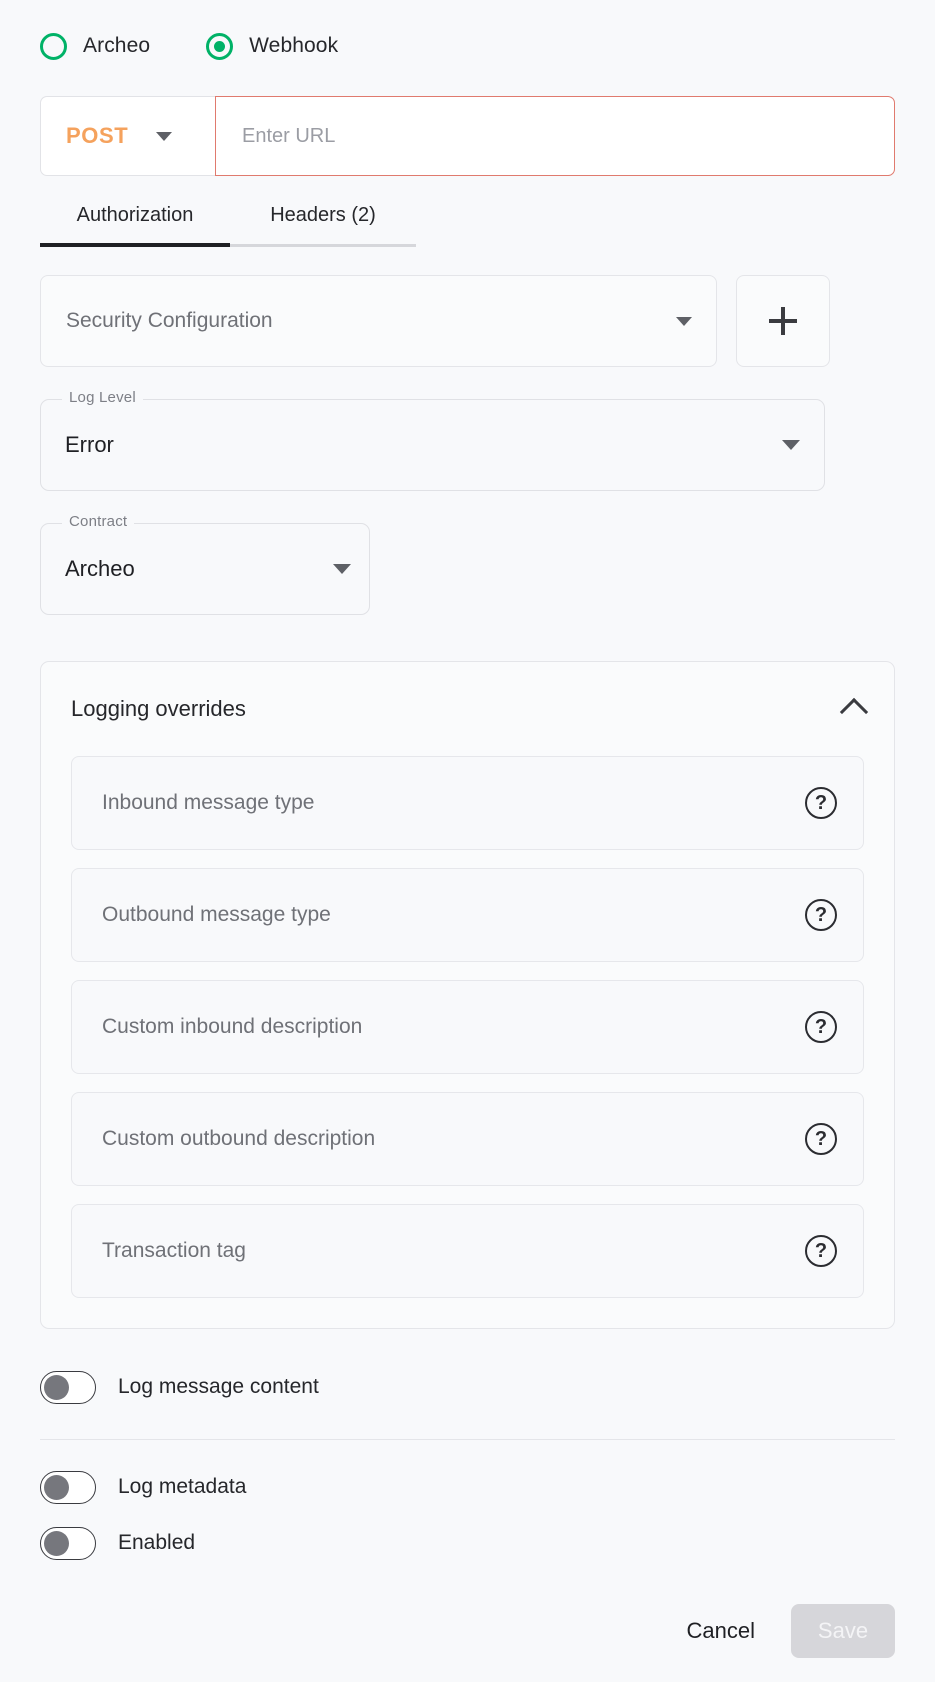 This screenshot has width=935, height=1682. I want to click on security-configuration-row: Security Configuration, so click(467, 321).